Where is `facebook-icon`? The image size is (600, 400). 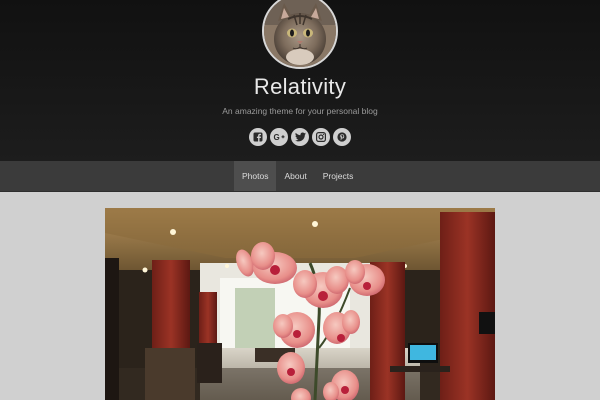
facebook-icon is located at coordinates (258, 137).